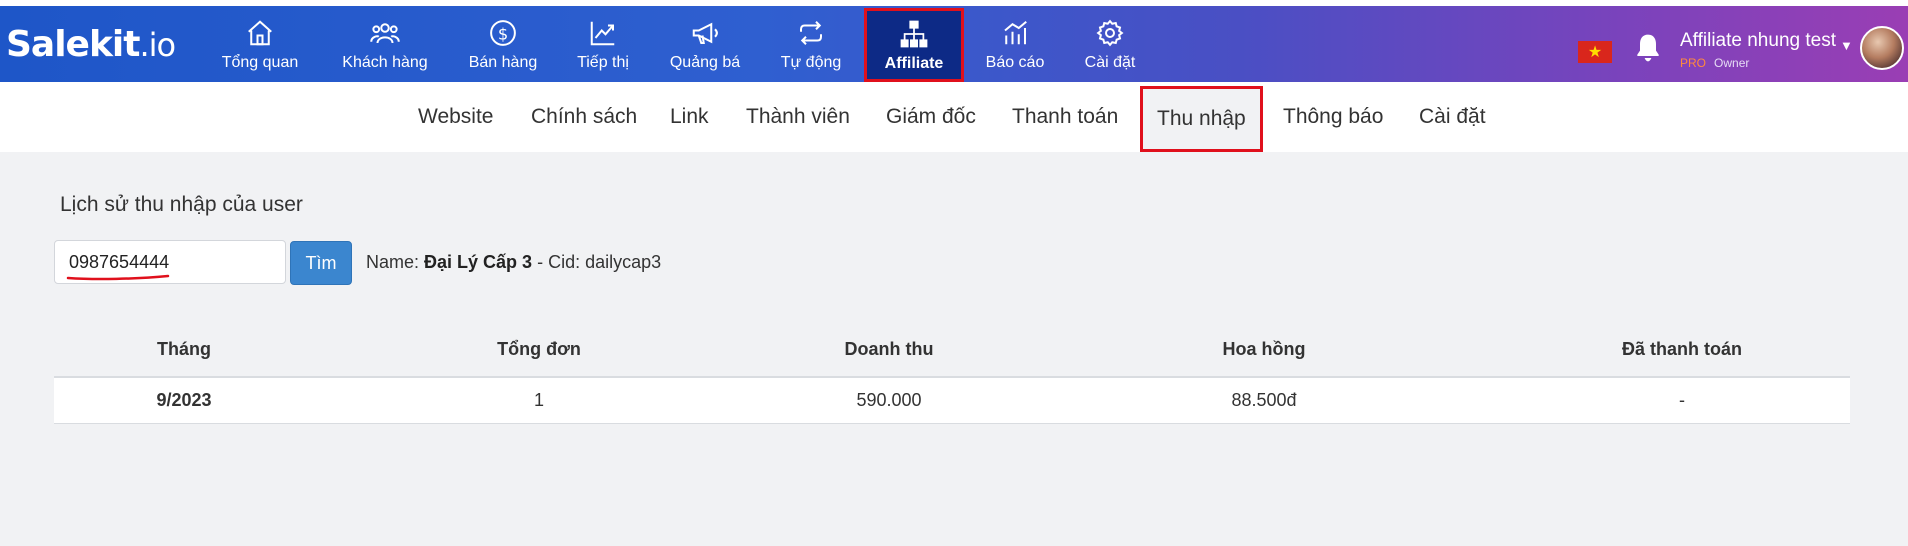  What do you see at coordinates (1264, 349) in the screenshot?
I see `header-hoa-hong: Hoa hồng` at bounding box center [1264, 349].